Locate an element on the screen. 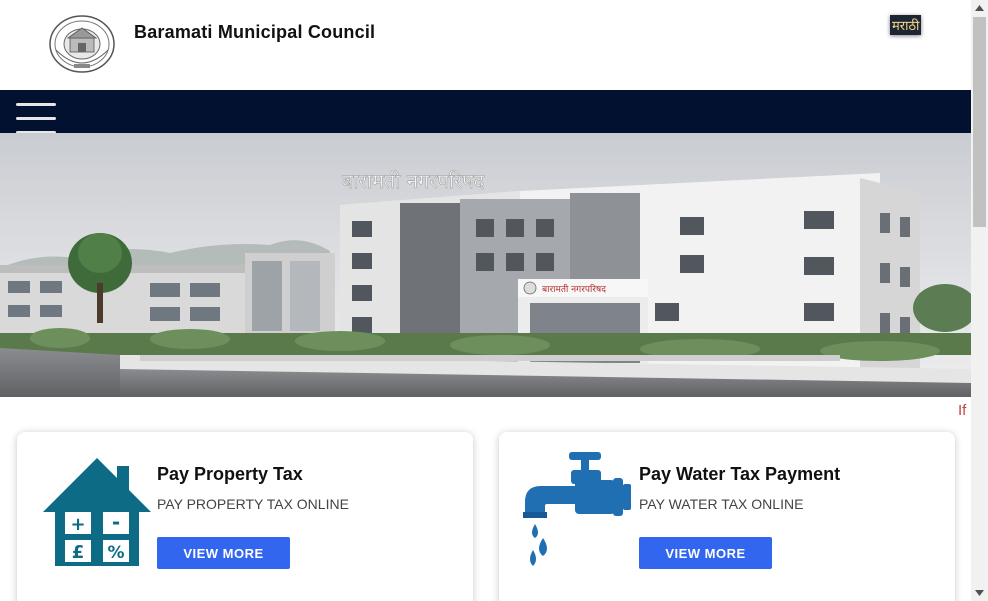 The image size is (988, 601). scroll-up-arrow-icon is located at coordinates (979, 8).